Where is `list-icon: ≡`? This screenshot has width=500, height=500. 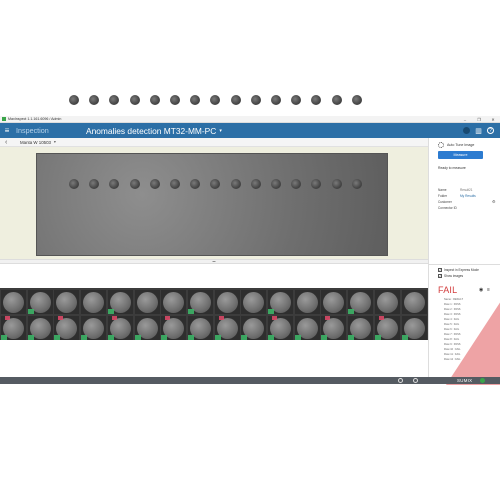 list-icon: ≡ is located at coordinates (488, 290).